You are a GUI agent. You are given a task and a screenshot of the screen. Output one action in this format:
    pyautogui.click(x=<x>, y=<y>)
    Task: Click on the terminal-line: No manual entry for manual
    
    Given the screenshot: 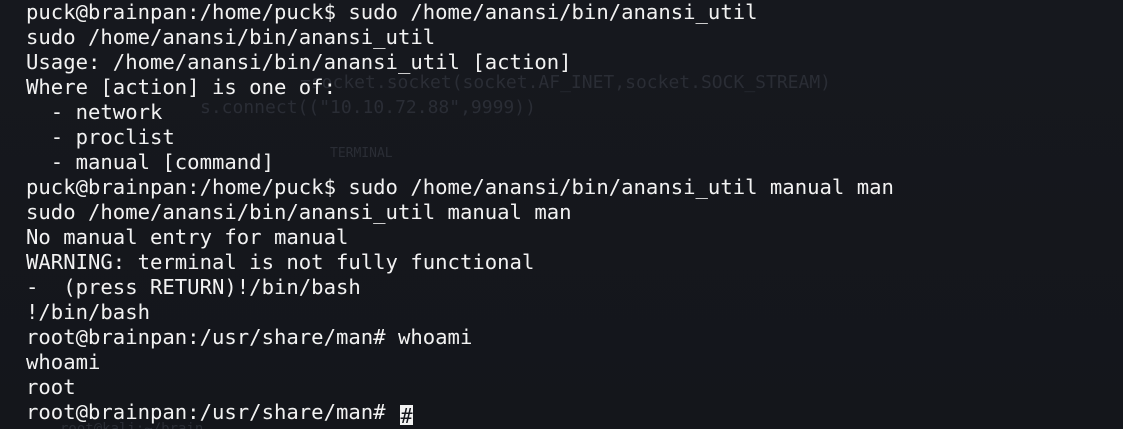 What is the action you would take?
    pyautogui.click(x=187, y=237)
    